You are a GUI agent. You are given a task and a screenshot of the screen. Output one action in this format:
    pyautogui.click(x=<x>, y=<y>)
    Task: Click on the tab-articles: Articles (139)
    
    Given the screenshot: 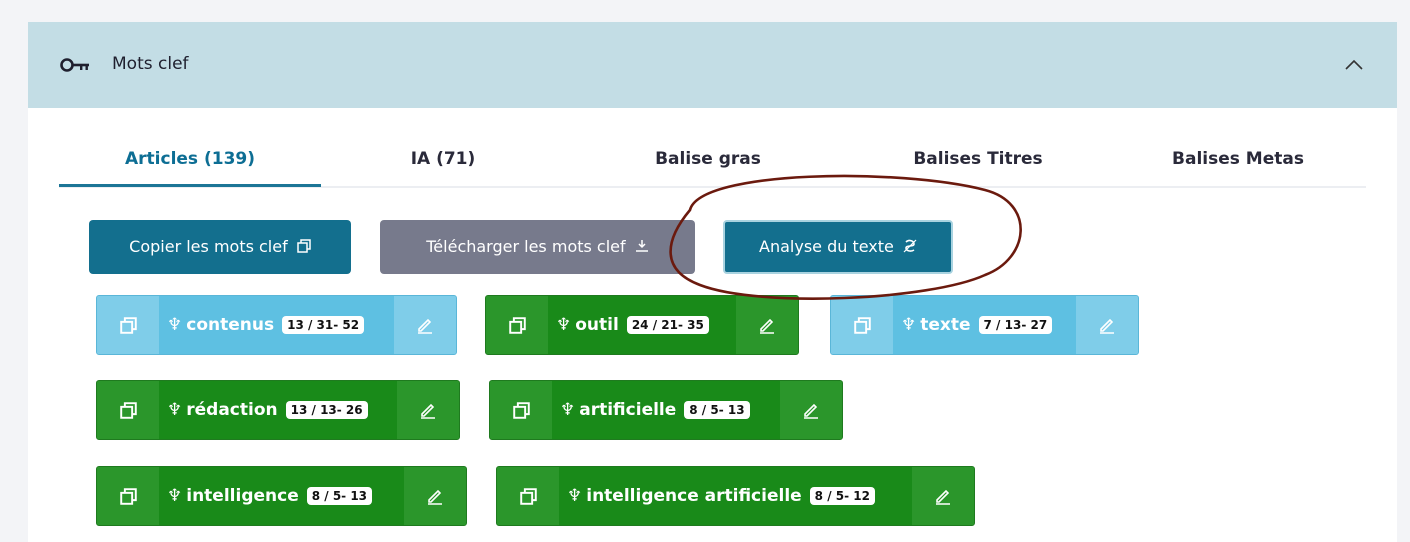 What is the action you would take?
    pyautogui.click(x=190, y=159)
    